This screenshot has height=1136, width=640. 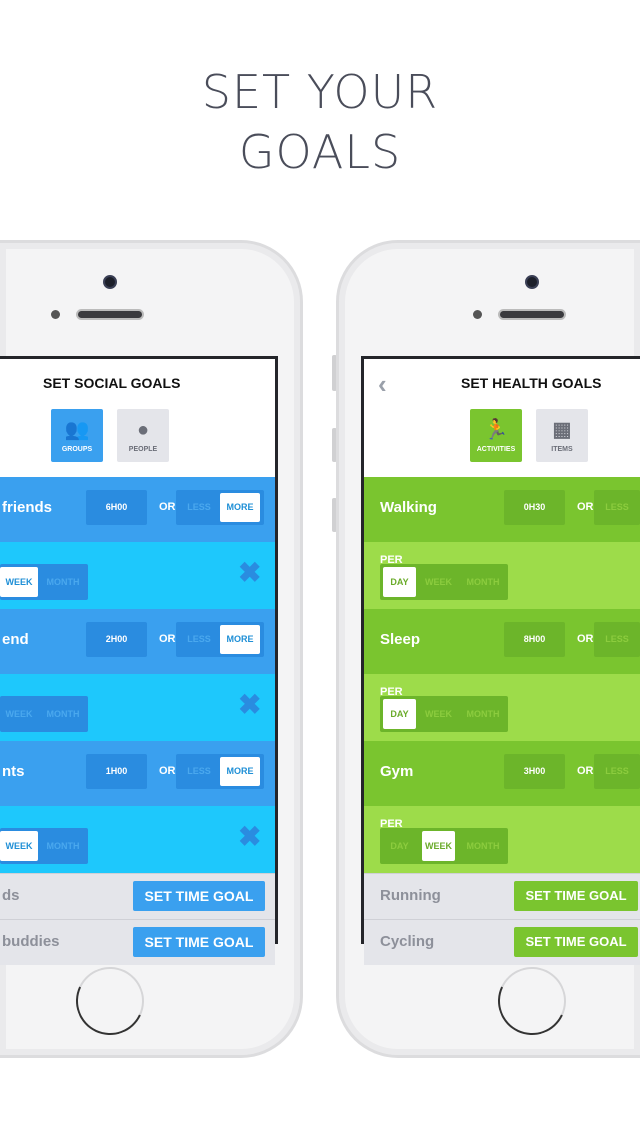 I want to click on goal-name: Sleep, so click(x=400, y=639).